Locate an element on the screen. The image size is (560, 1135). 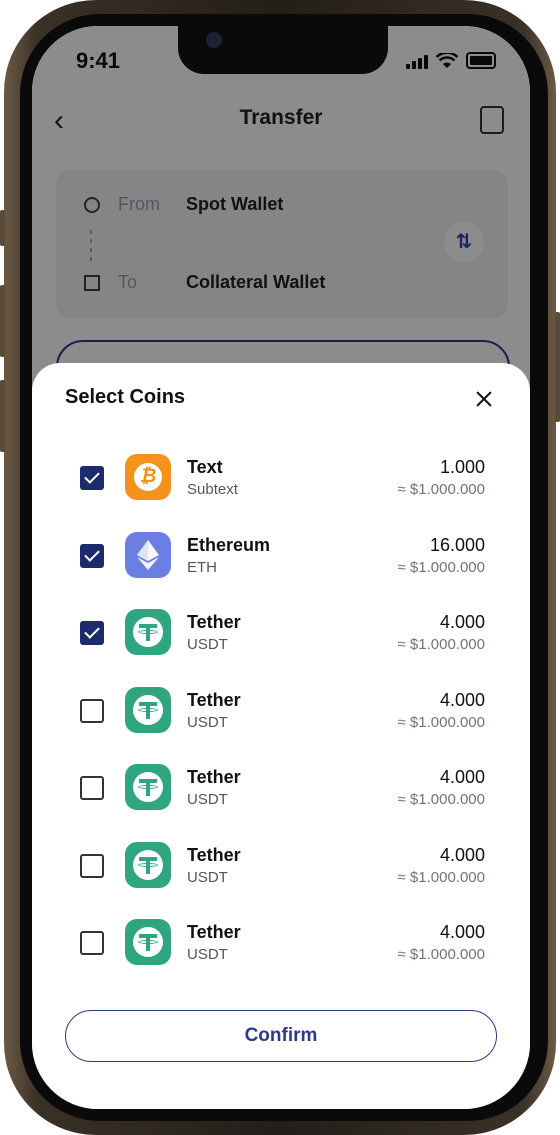
coin-name: Ethereum is located at coordinates (229, 544).